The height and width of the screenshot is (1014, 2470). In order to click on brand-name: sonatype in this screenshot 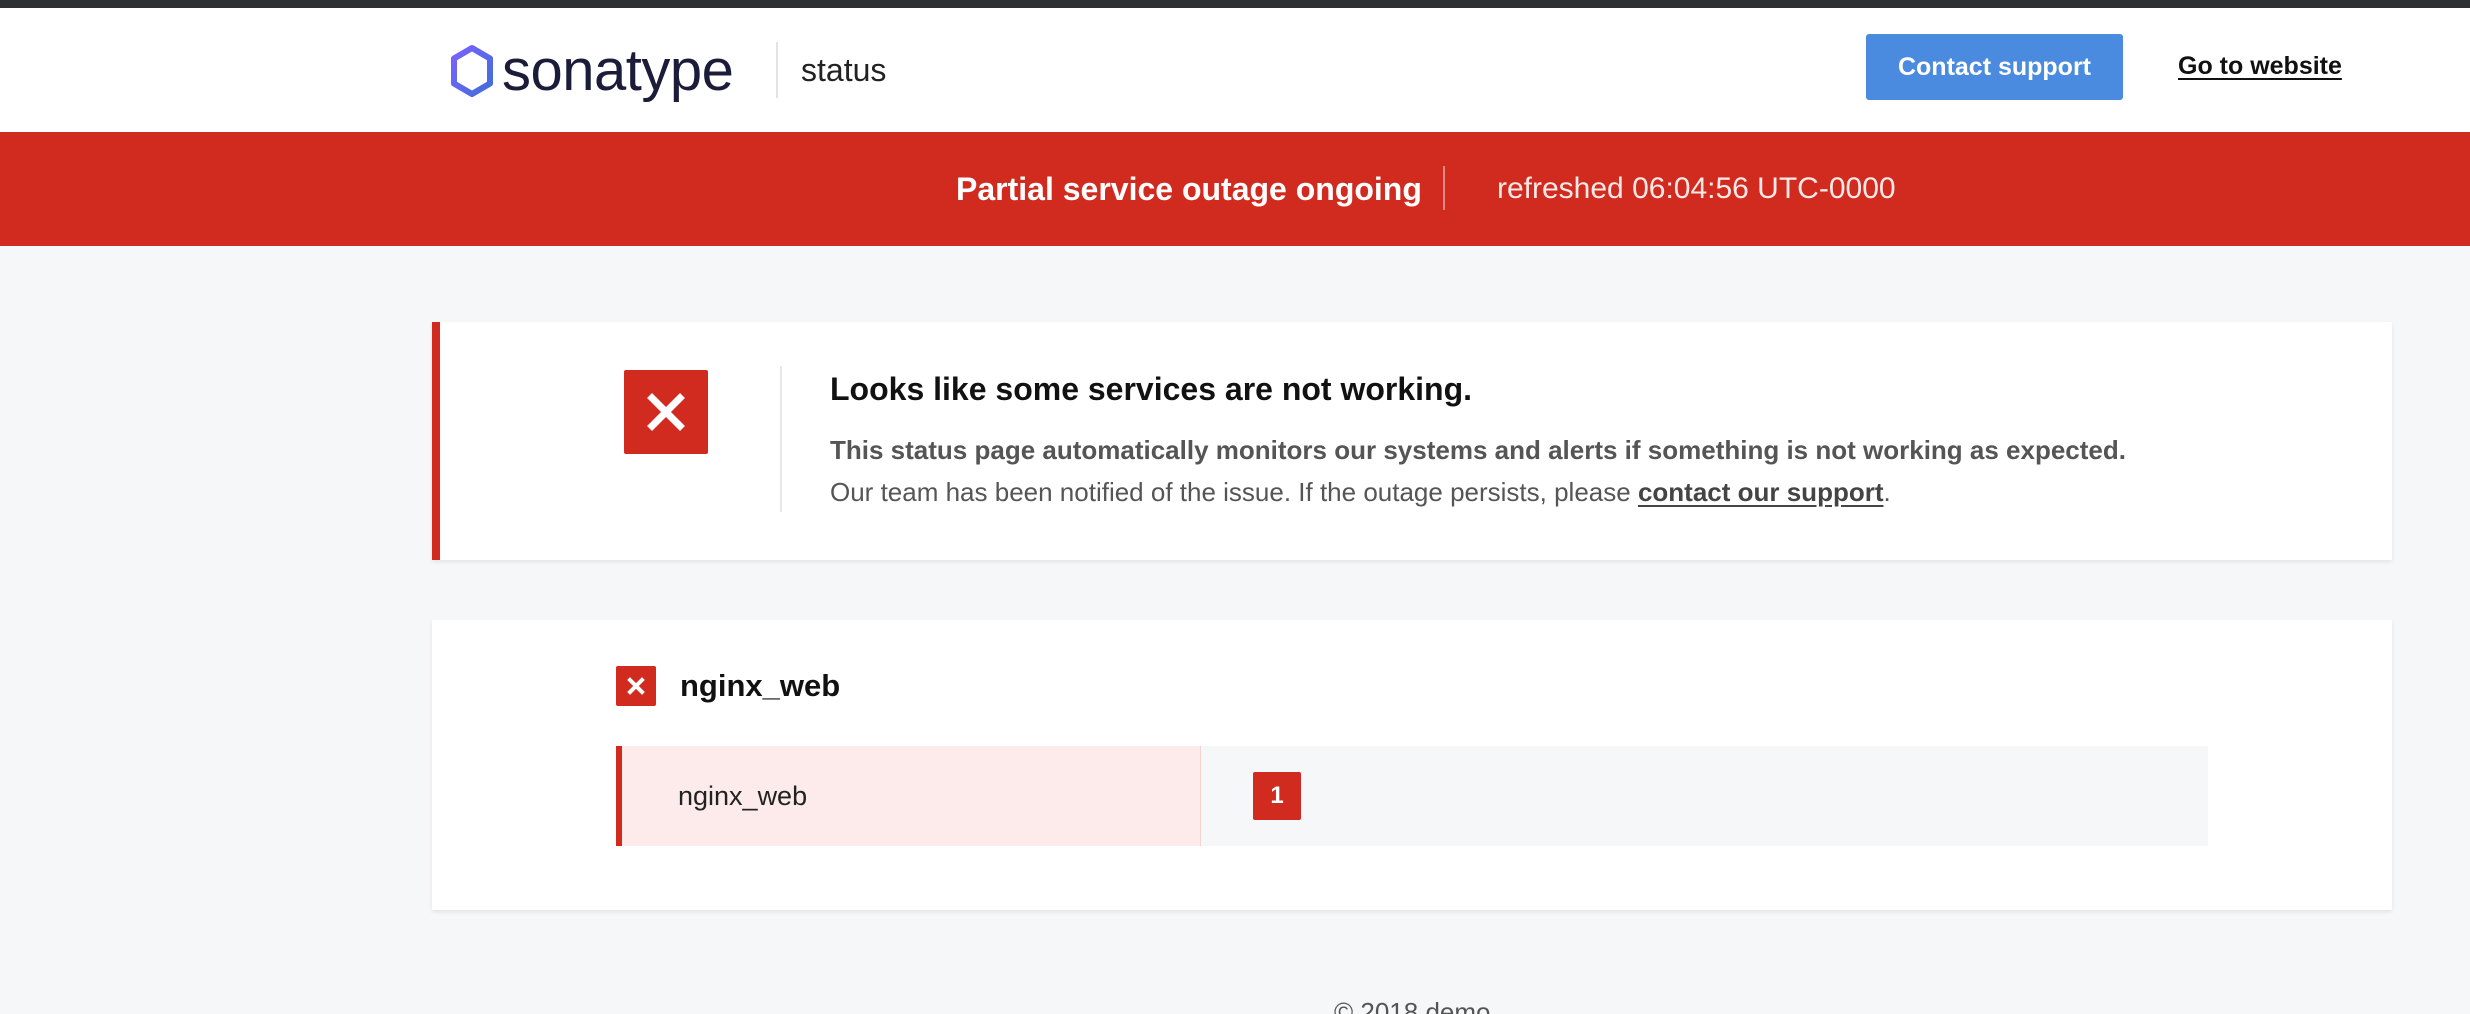, I will do `click(618, 70)`.